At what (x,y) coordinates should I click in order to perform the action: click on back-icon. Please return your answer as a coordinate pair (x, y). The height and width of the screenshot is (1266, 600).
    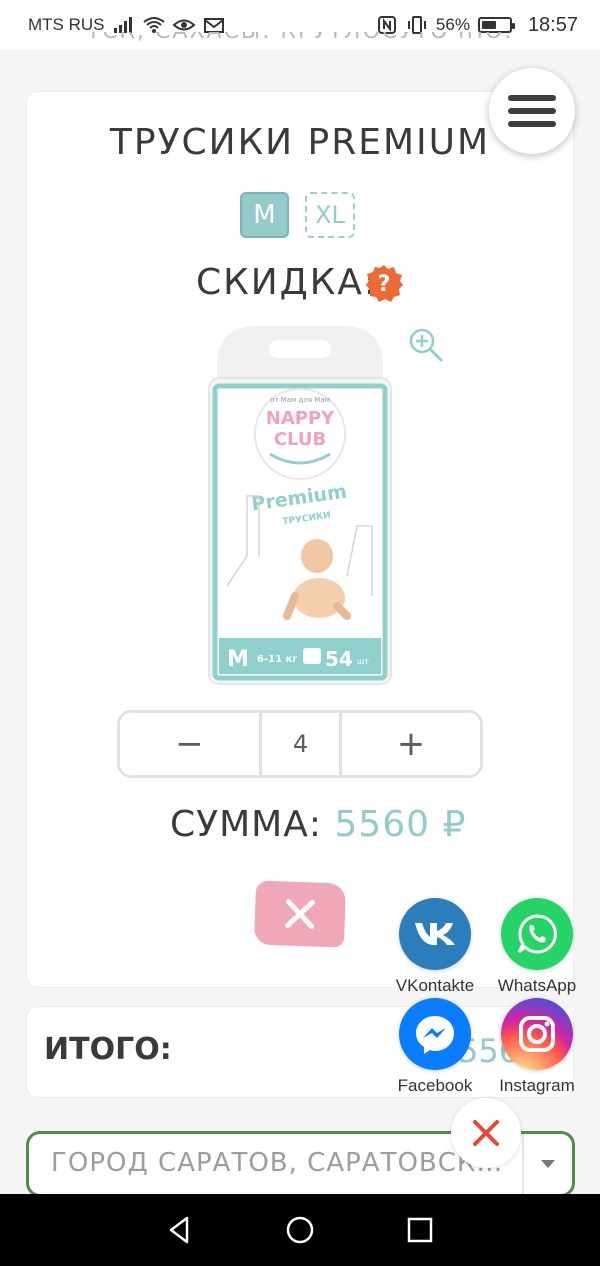
    Looking at the image, I should click on (180, 1230).